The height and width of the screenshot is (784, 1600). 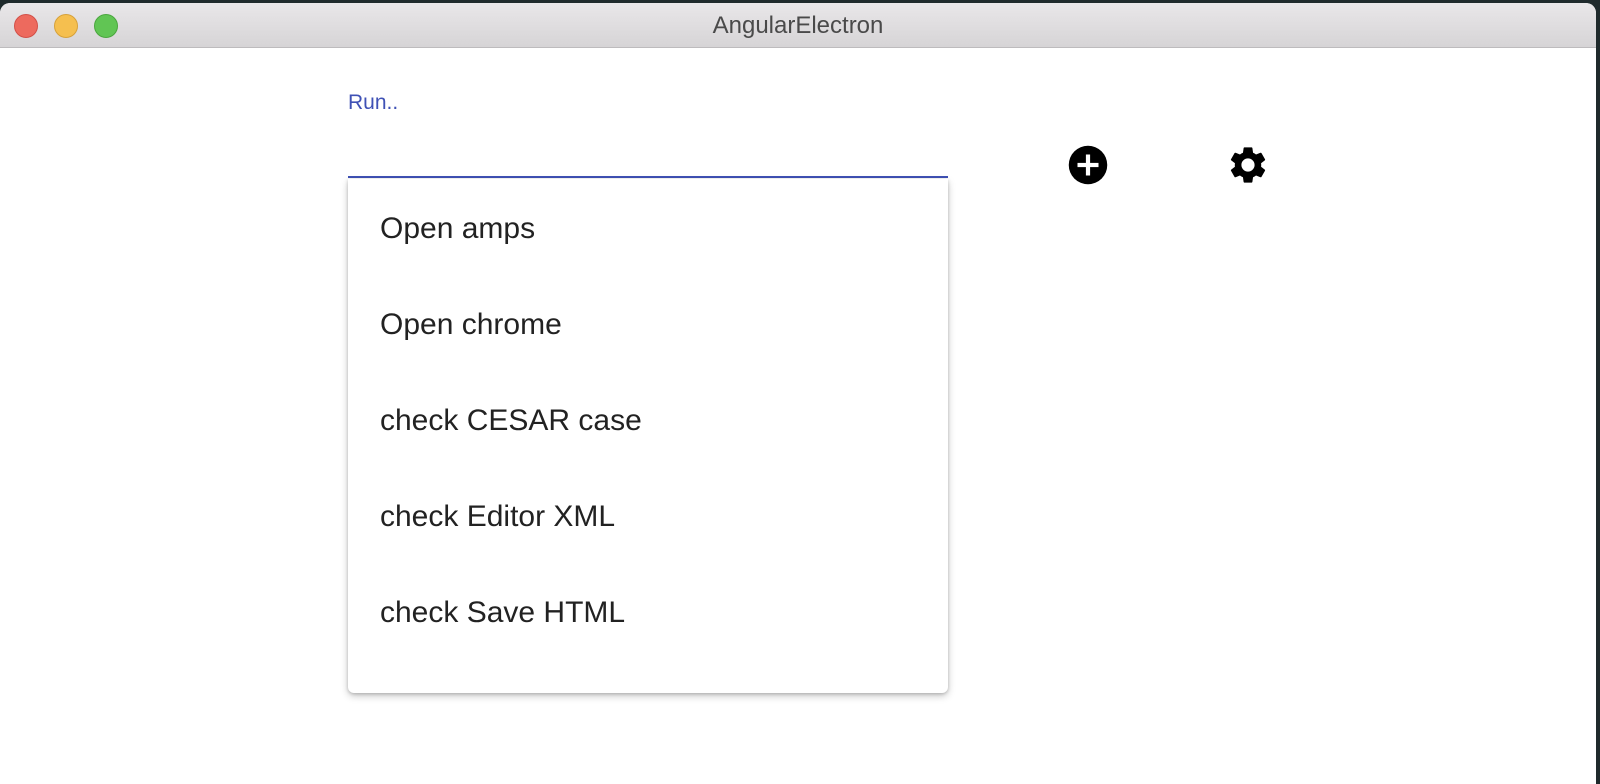 I want to click on add-button, so click(x=1088, y=165).